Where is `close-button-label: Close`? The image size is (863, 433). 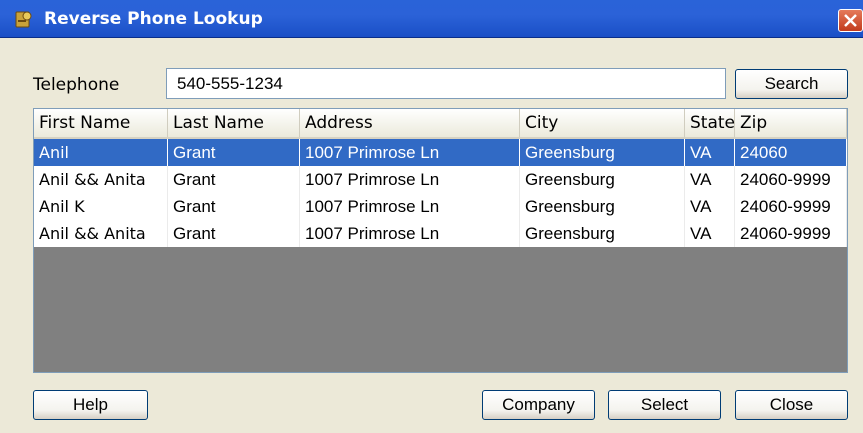 close-button-label: Close is located at coordinates (791, 404).